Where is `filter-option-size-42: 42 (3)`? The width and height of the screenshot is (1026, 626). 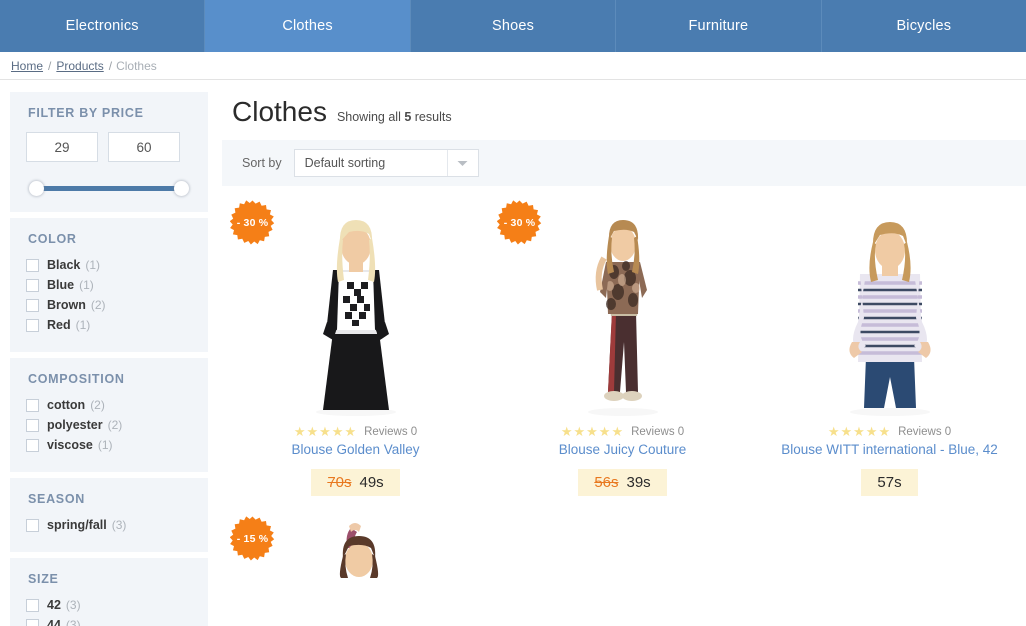
filter-option-size-42: 42 (3) is located at coordinates (109, 605).